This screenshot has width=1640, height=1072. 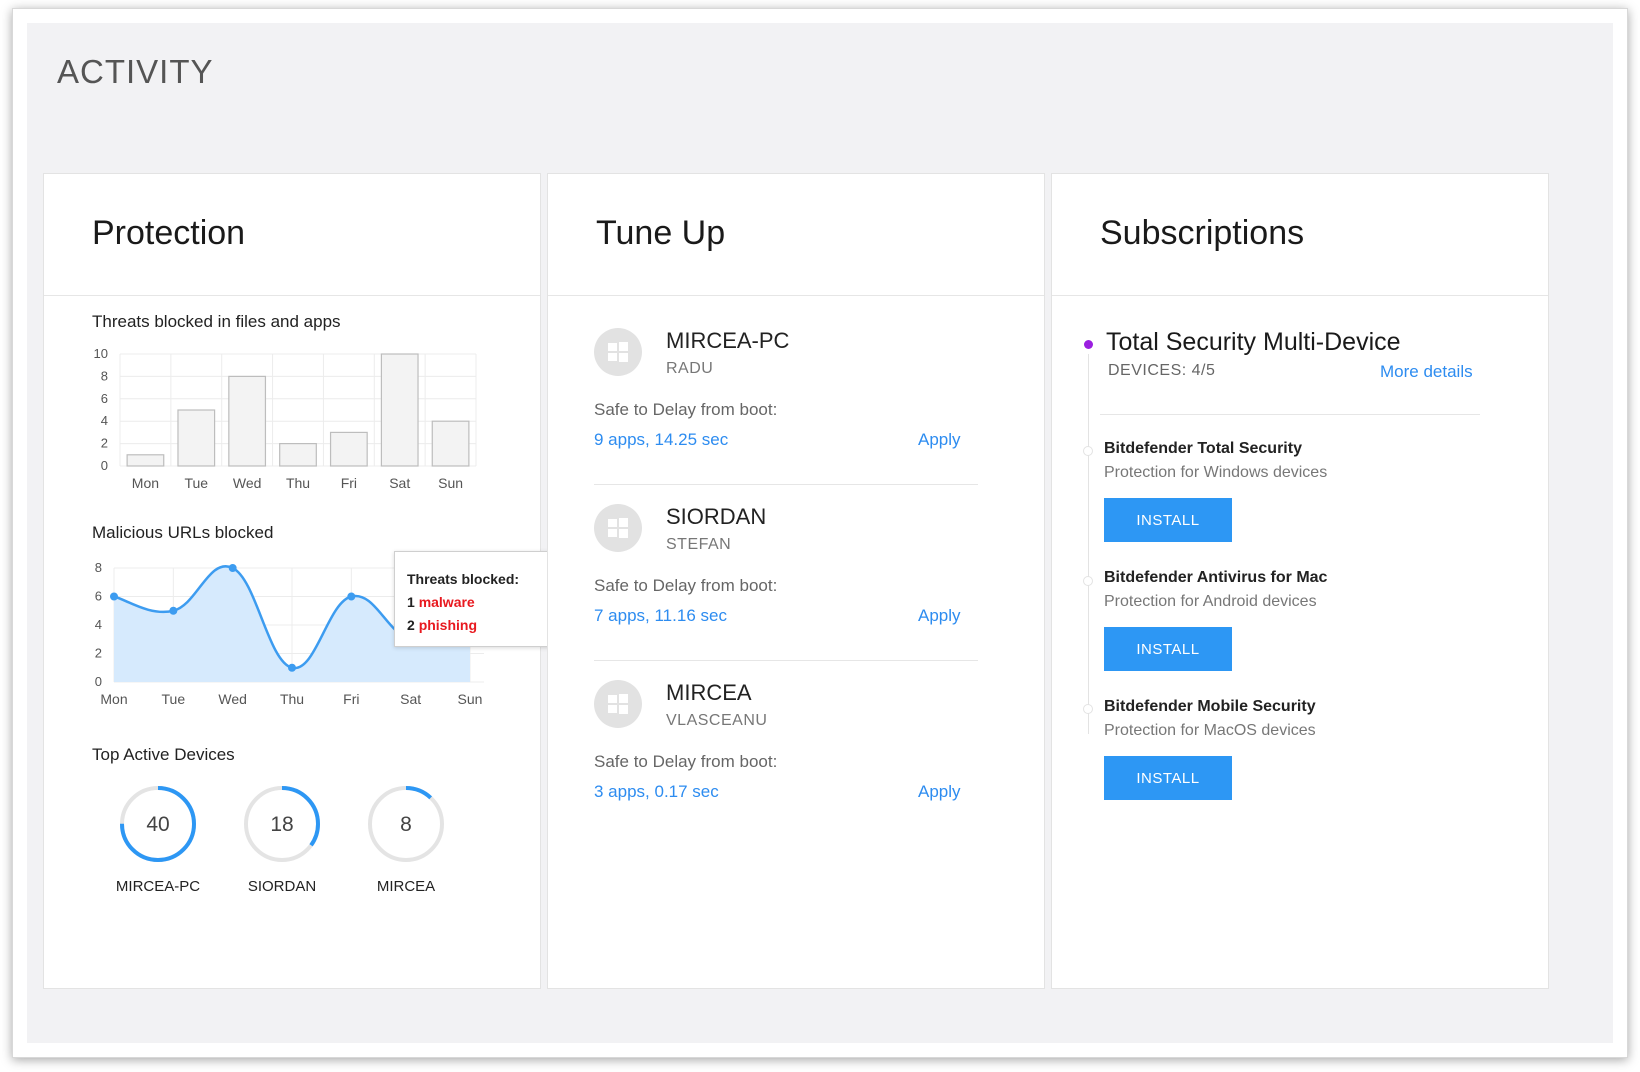 I want to click on device-user: RADU, so click(x=690, y=368).